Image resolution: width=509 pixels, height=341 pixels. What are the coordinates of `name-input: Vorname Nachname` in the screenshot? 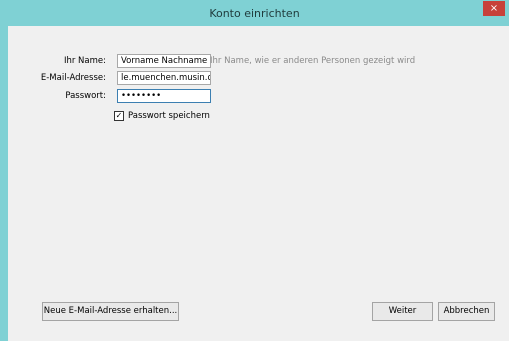 It's located at (164, 61).